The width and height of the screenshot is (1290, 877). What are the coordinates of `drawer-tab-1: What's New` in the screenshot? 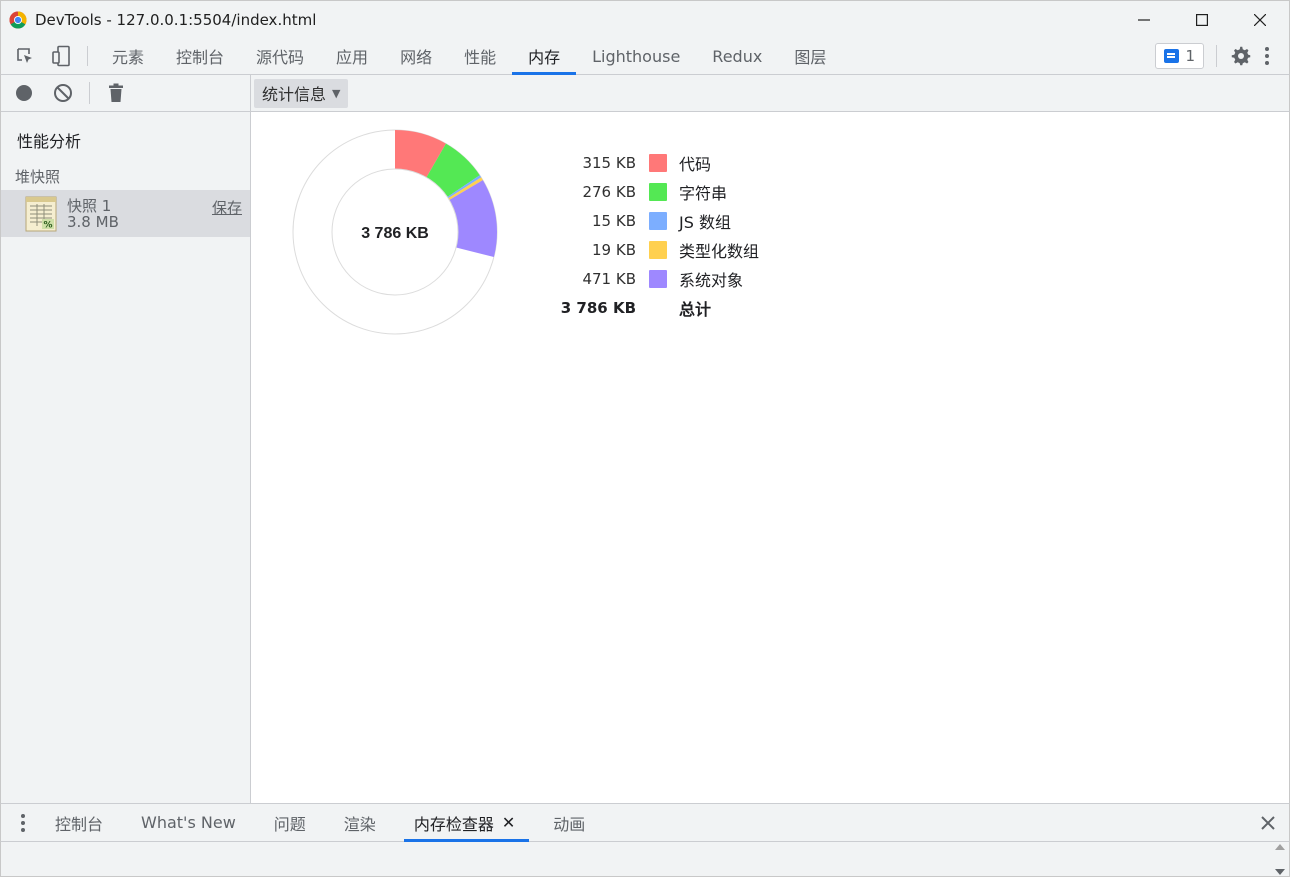 It's located at (190, 822).